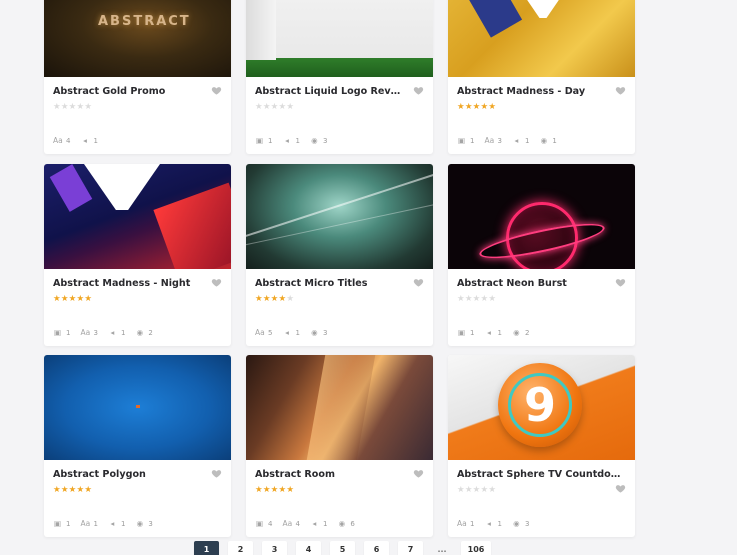 The width and height of the screenshot is (737, 555). I want to click on template-card: Abstract Liquid Logo Reveal ★★★★★ ▣ 1 ◂ 1 ◉ 3, so click(339, 77).